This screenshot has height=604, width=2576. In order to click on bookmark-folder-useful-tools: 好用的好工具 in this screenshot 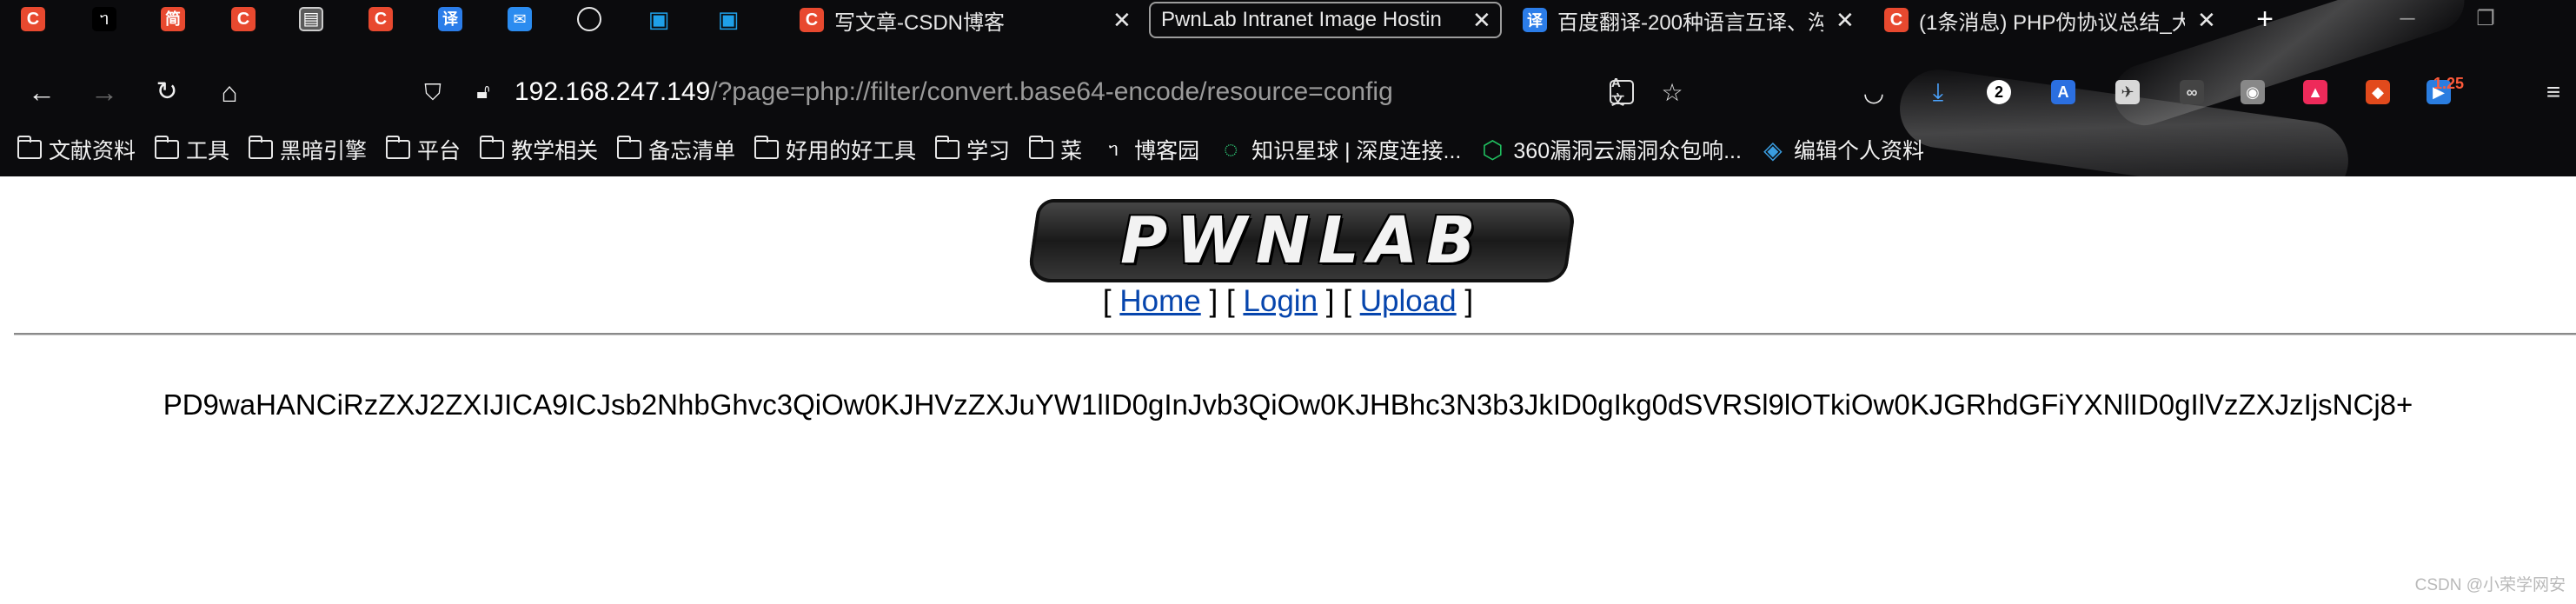, I will do `click(835, 149)`.